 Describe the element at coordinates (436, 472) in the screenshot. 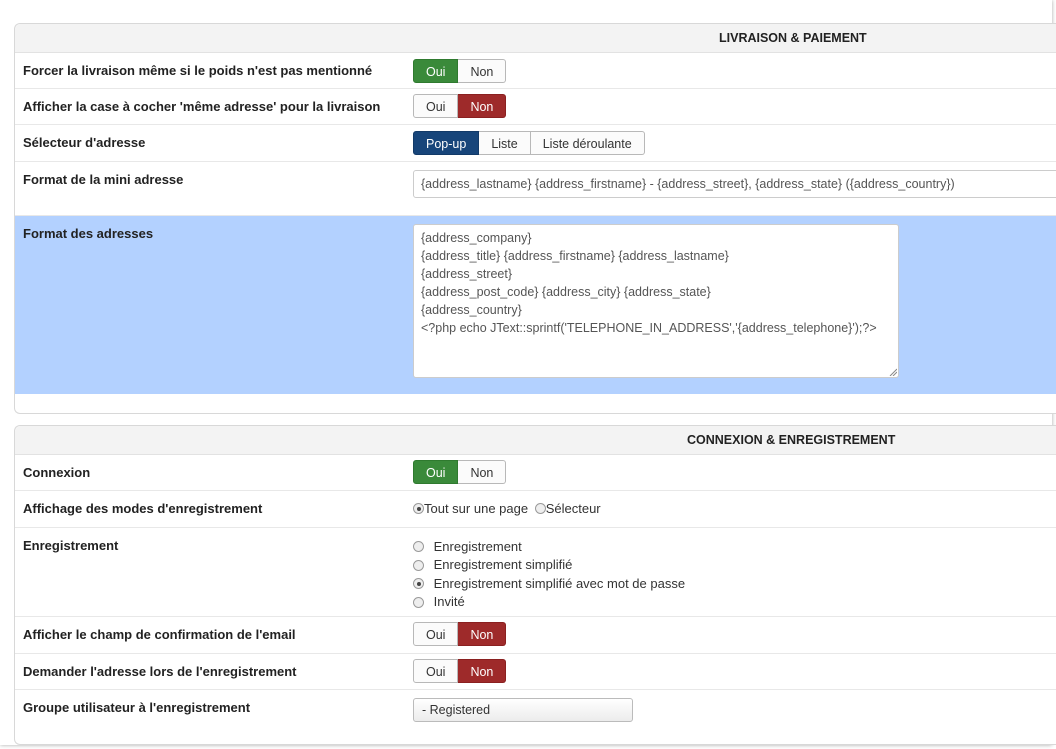

I see `login-yes-button: Oui` at that location.